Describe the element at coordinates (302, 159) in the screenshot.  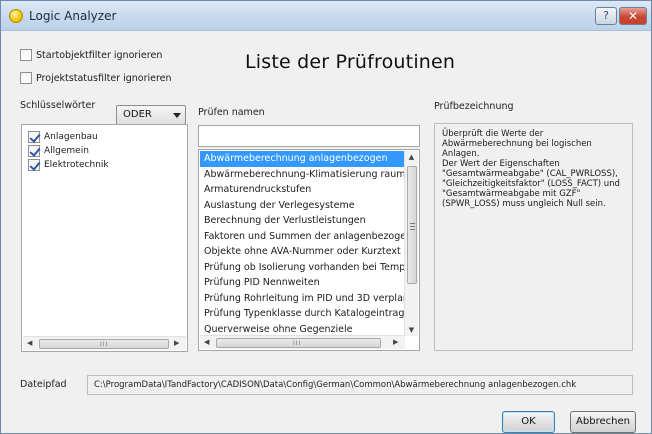
I see `routine-item: Abwärmeberechnung anlagenbezogen` at that location.